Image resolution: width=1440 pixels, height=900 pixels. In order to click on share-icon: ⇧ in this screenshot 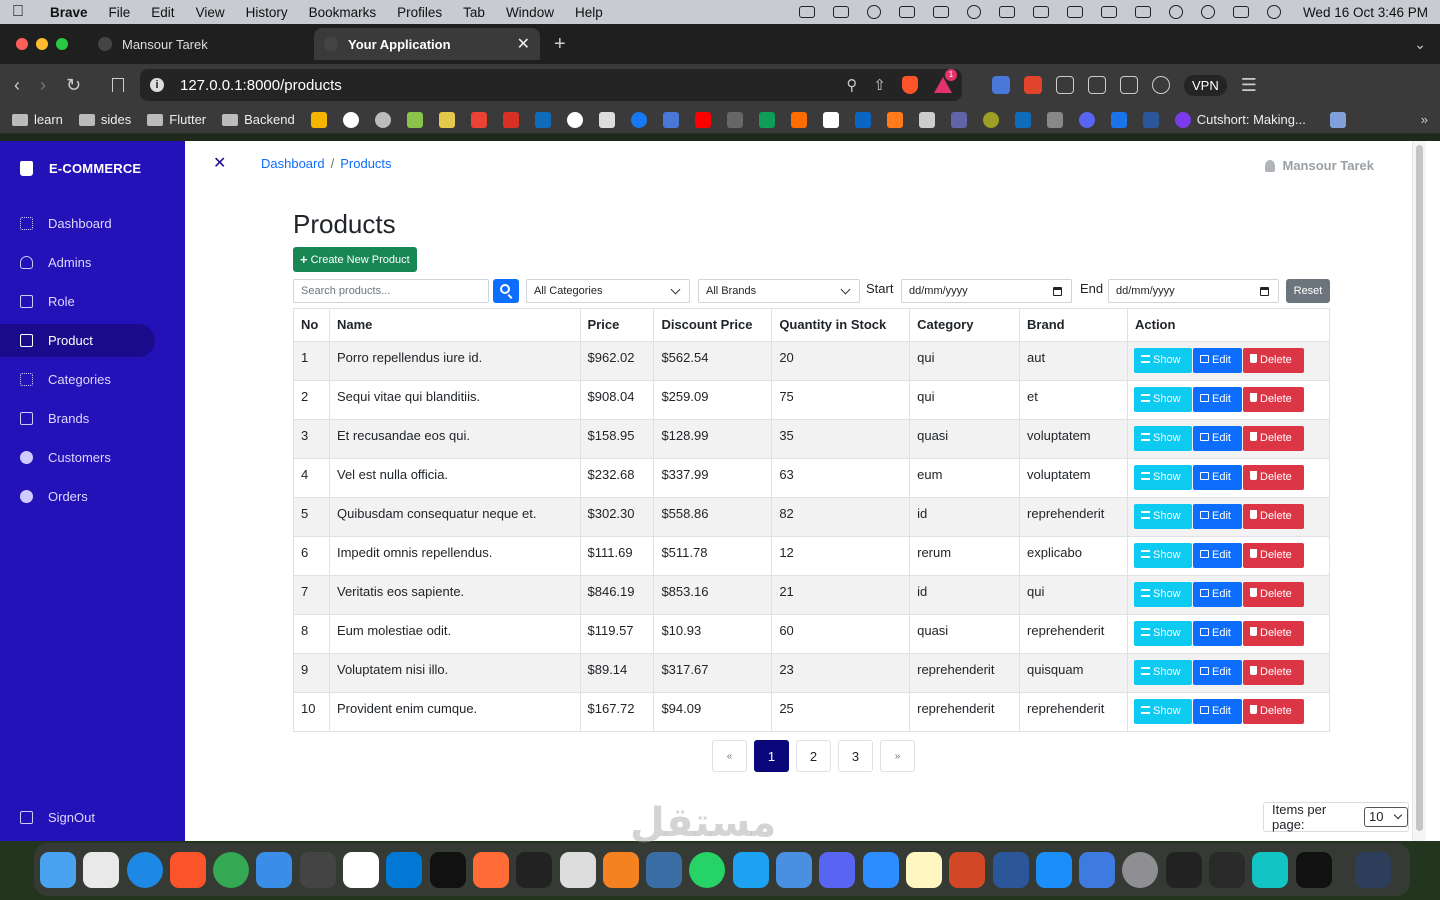, I will do `click(879, 85)`.